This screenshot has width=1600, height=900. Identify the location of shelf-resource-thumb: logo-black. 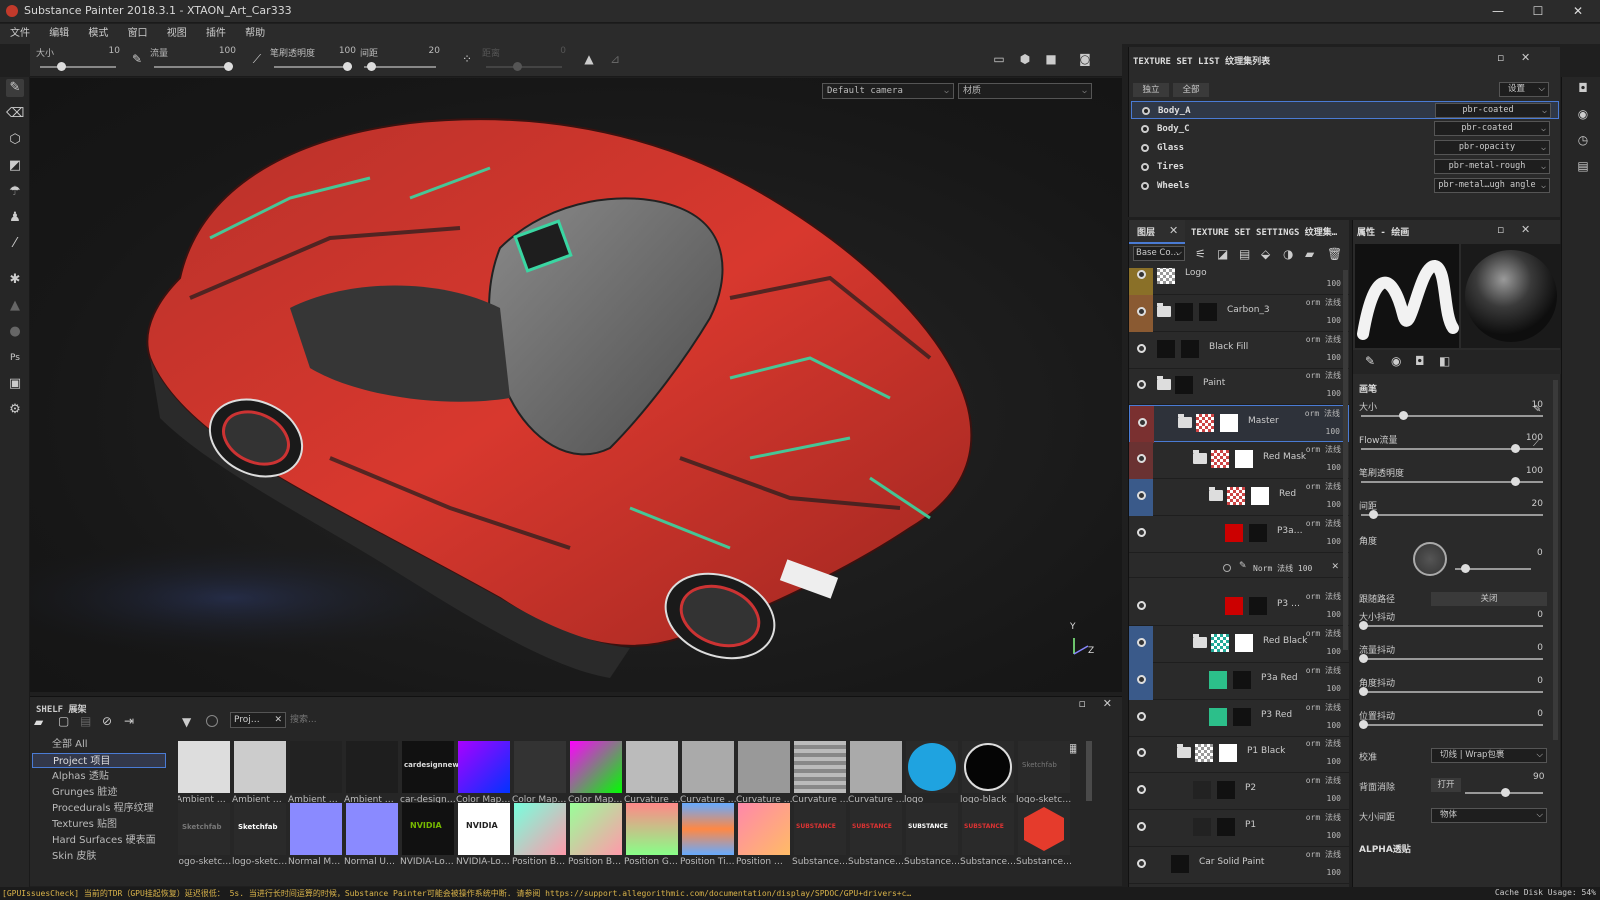
(987, 773).